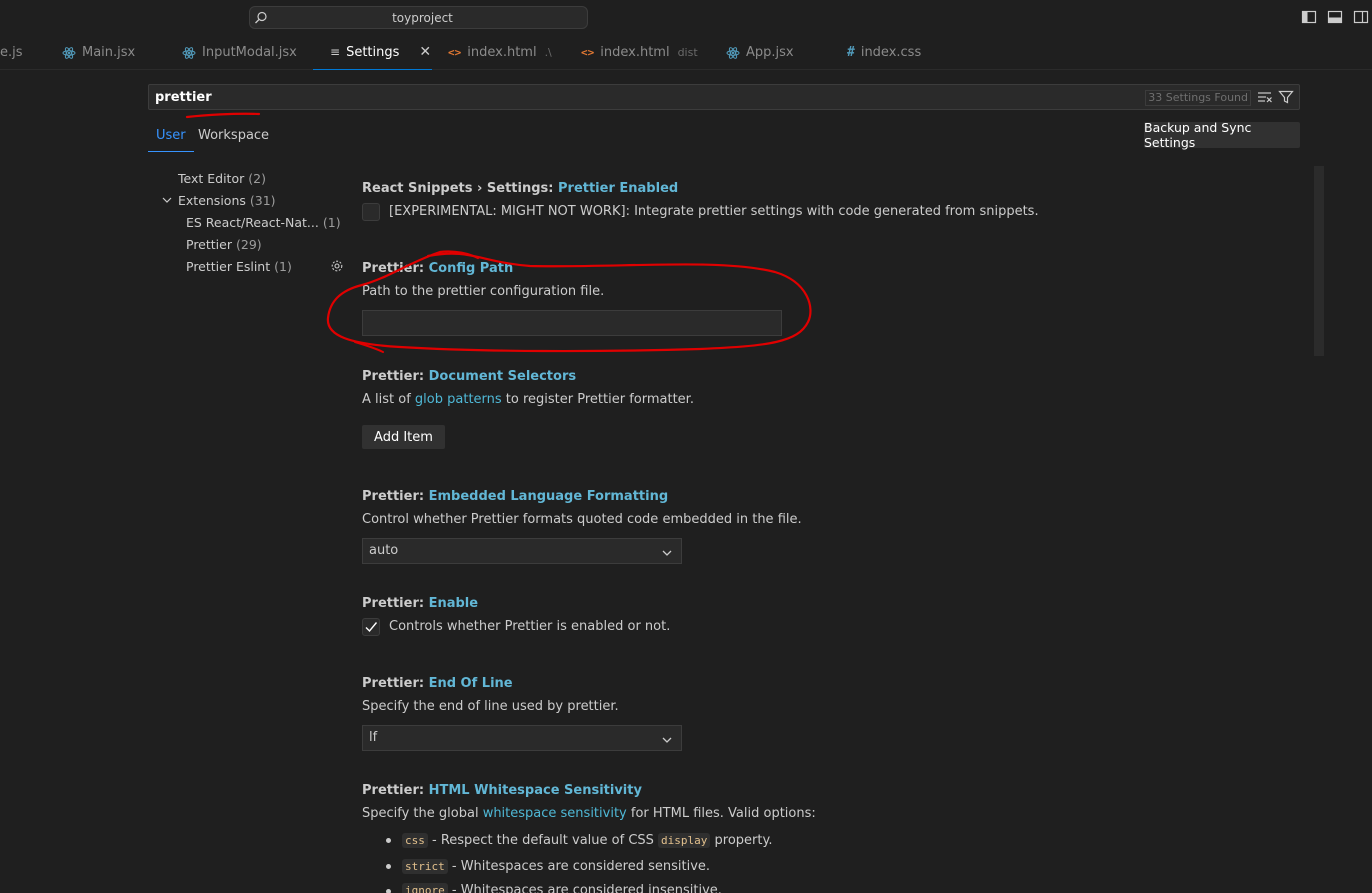  Describe the element at coordinates (770, 52) in the screenshot. I see `tab-label: App.jsx` at that location.